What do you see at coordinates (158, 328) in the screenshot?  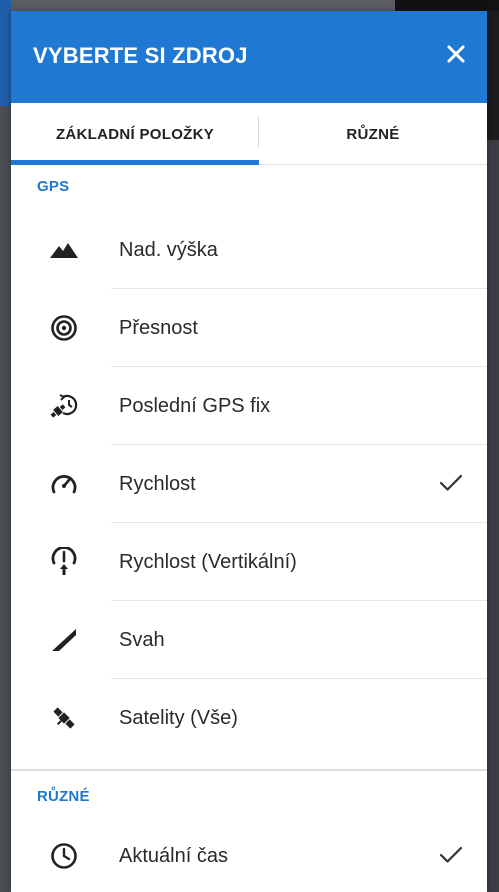 I see `list-item-label: Přesnost` at bounding box center [158, 328].